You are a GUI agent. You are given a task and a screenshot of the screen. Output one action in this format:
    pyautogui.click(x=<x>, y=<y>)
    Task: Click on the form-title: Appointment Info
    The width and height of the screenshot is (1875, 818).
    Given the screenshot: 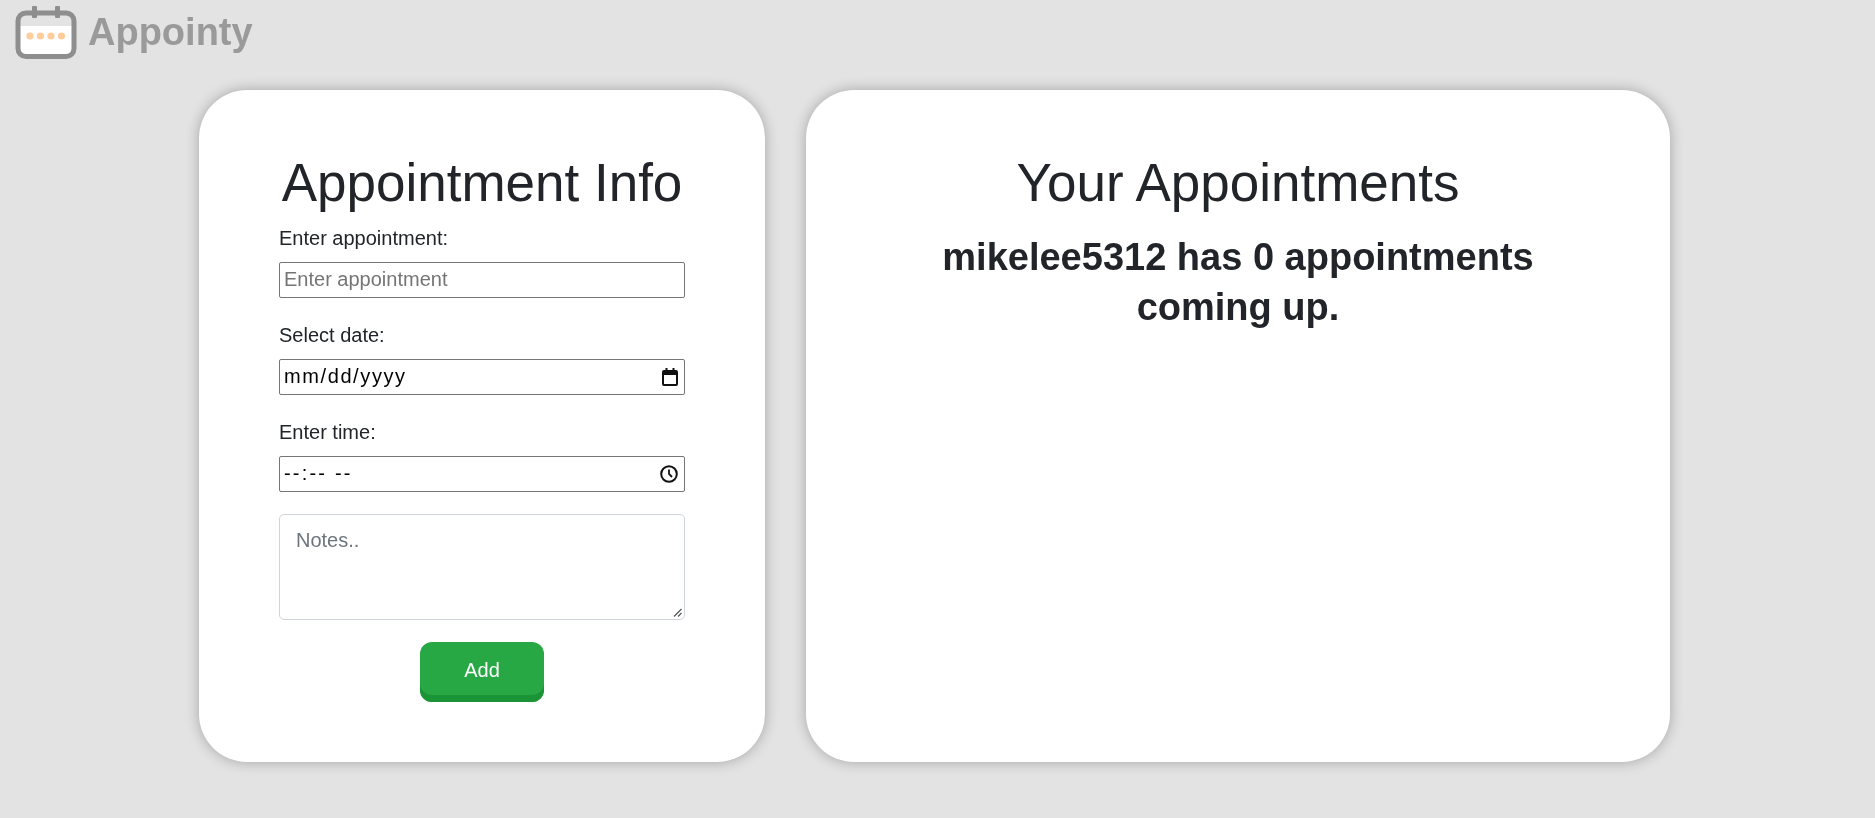 What is the action you would take?
    pyautogui.click(x=482, y=183)
    